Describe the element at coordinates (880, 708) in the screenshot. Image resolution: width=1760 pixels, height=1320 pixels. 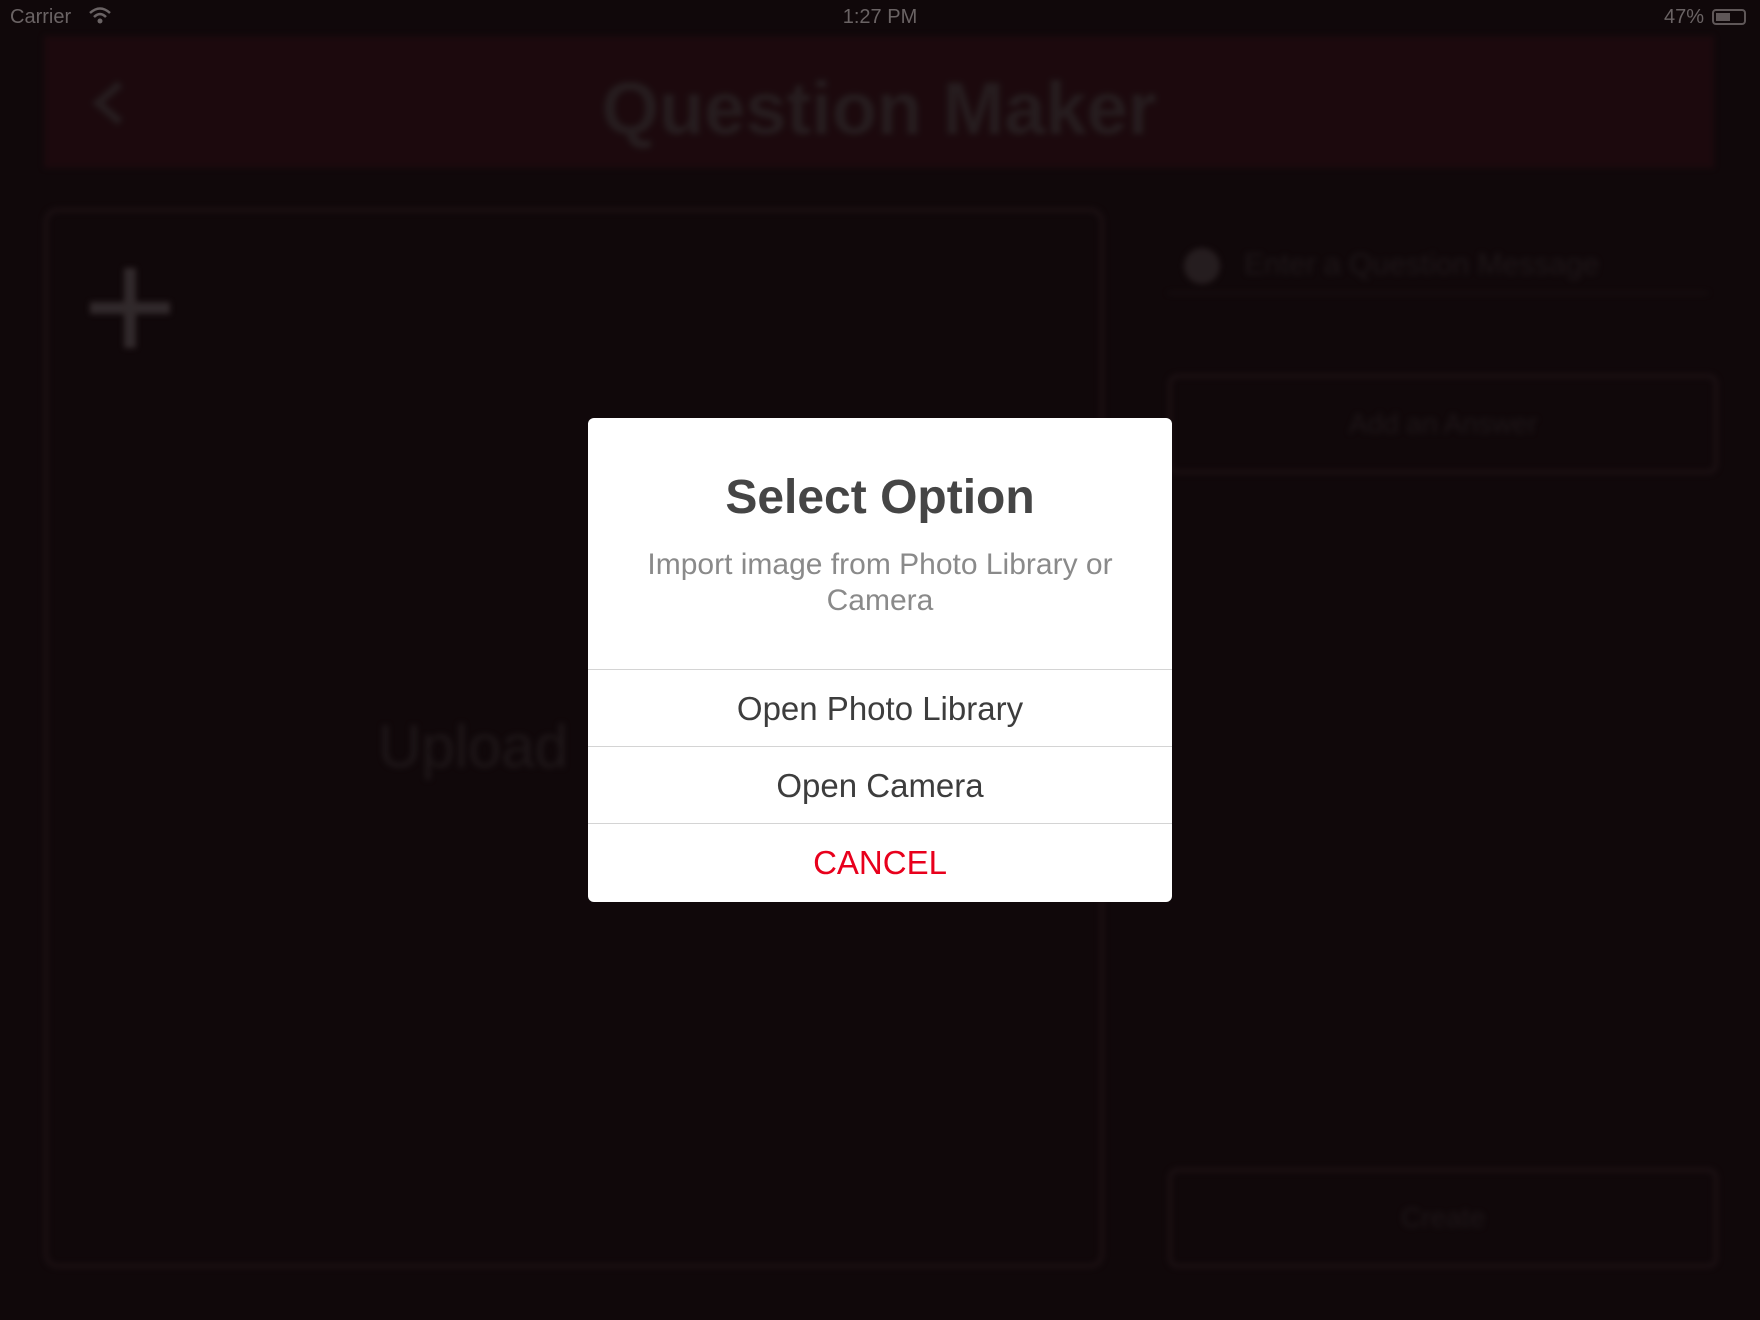
I see `open-photo-library-button: Open Photo Library` at that location.